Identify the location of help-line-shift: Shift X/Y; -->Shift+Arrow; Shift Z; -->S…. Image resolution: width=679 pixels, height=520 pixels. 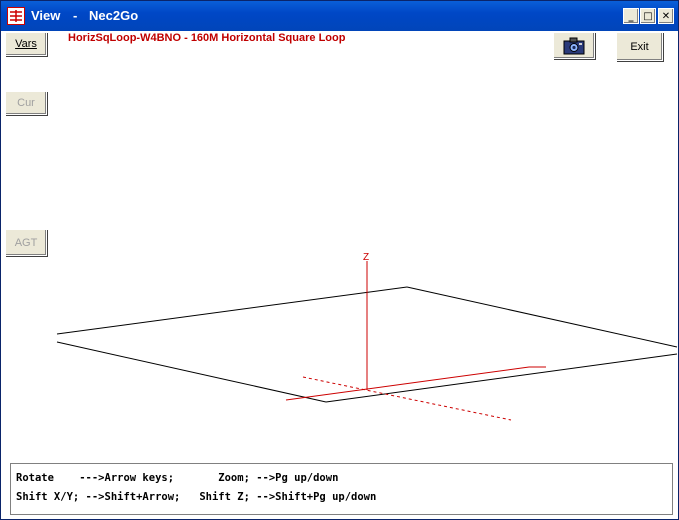
(196, 497).